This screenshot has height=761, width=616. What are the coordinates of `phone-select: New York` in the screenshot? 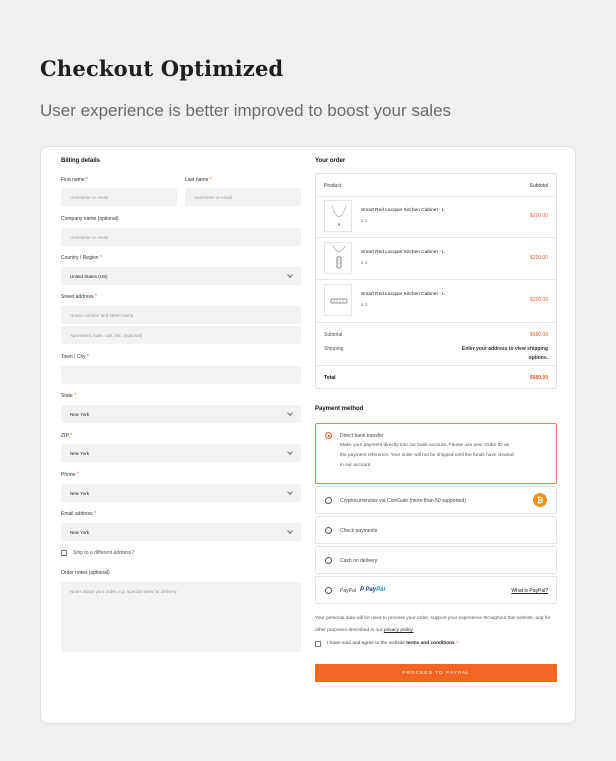 It's located at (181, 493).